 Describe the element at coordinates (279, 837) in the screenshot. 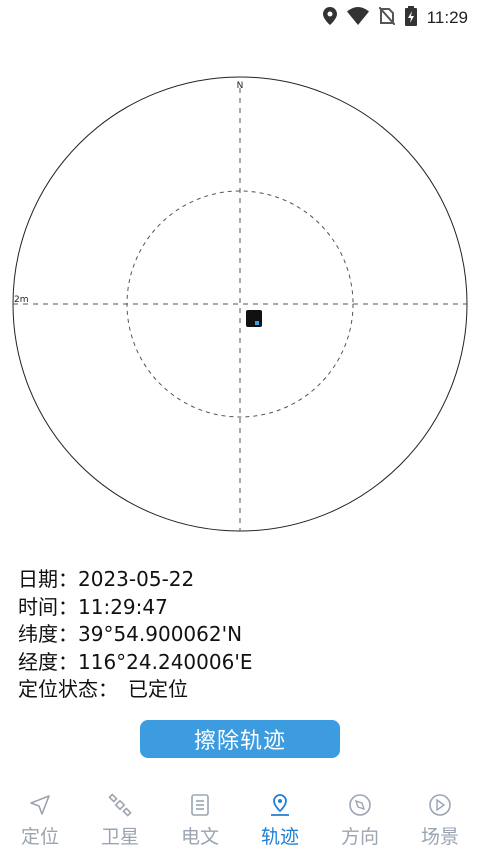

I see `tab-label: 轨迹` at that location.